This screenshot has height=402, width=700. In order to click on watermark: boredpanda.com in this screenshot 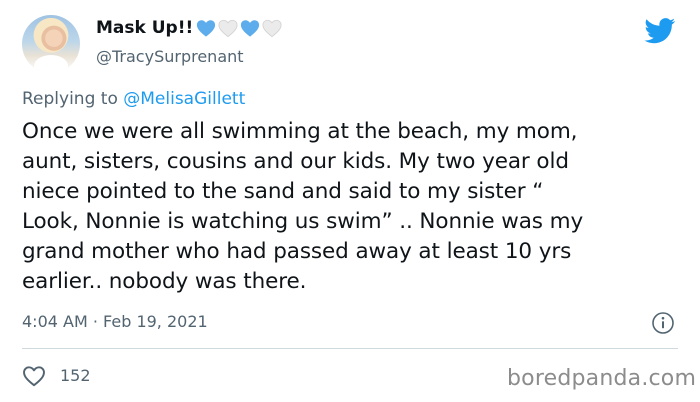, I will do `click(602, 378)`.